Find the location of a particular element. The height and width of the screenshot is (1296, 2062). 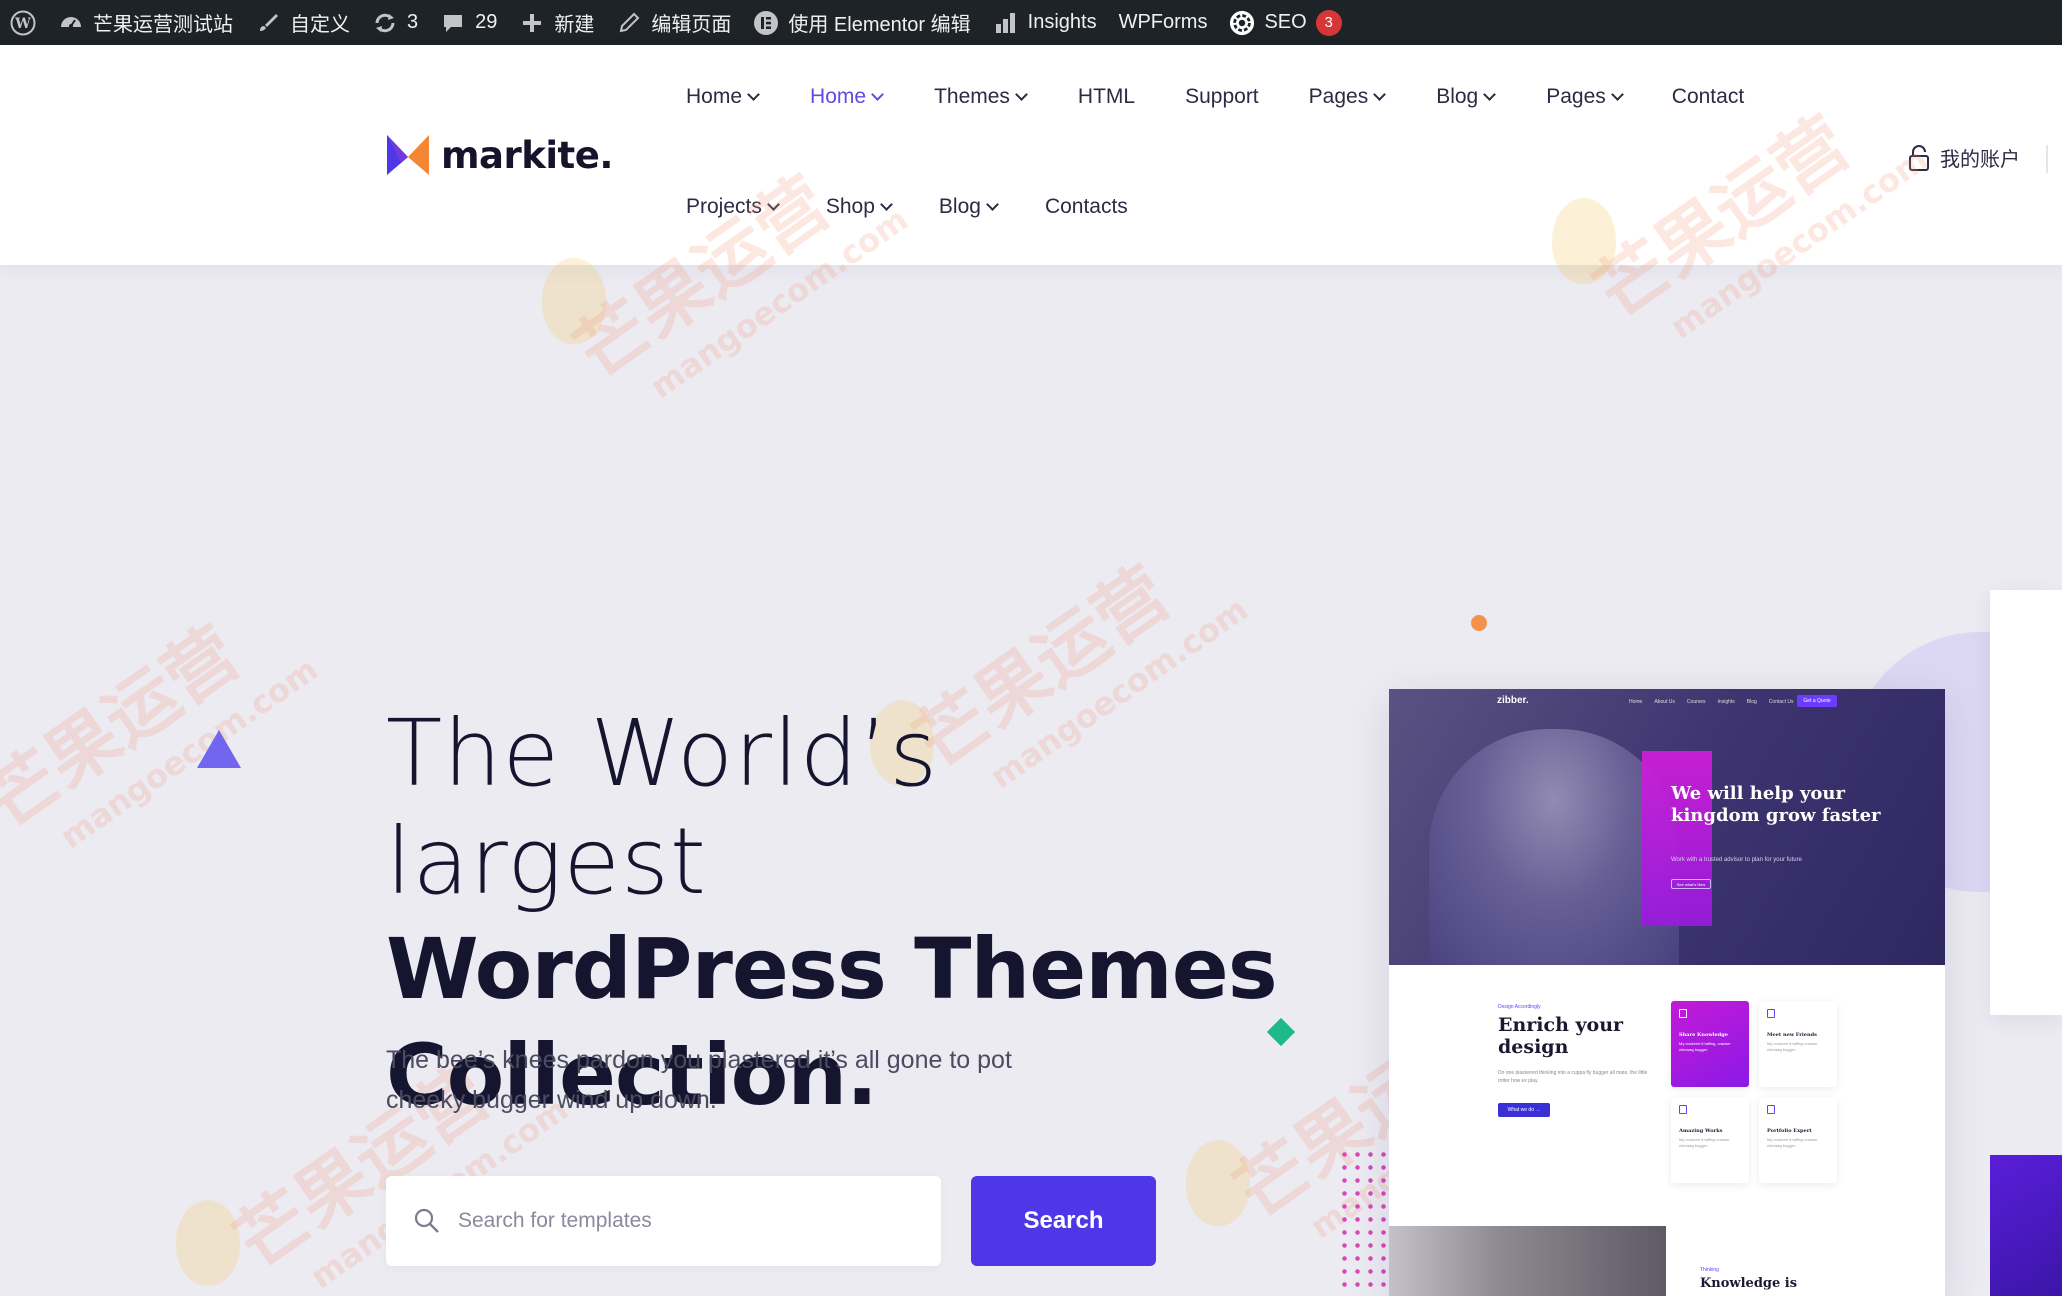

nav-label: Blog is located at coordinates (959, 206).